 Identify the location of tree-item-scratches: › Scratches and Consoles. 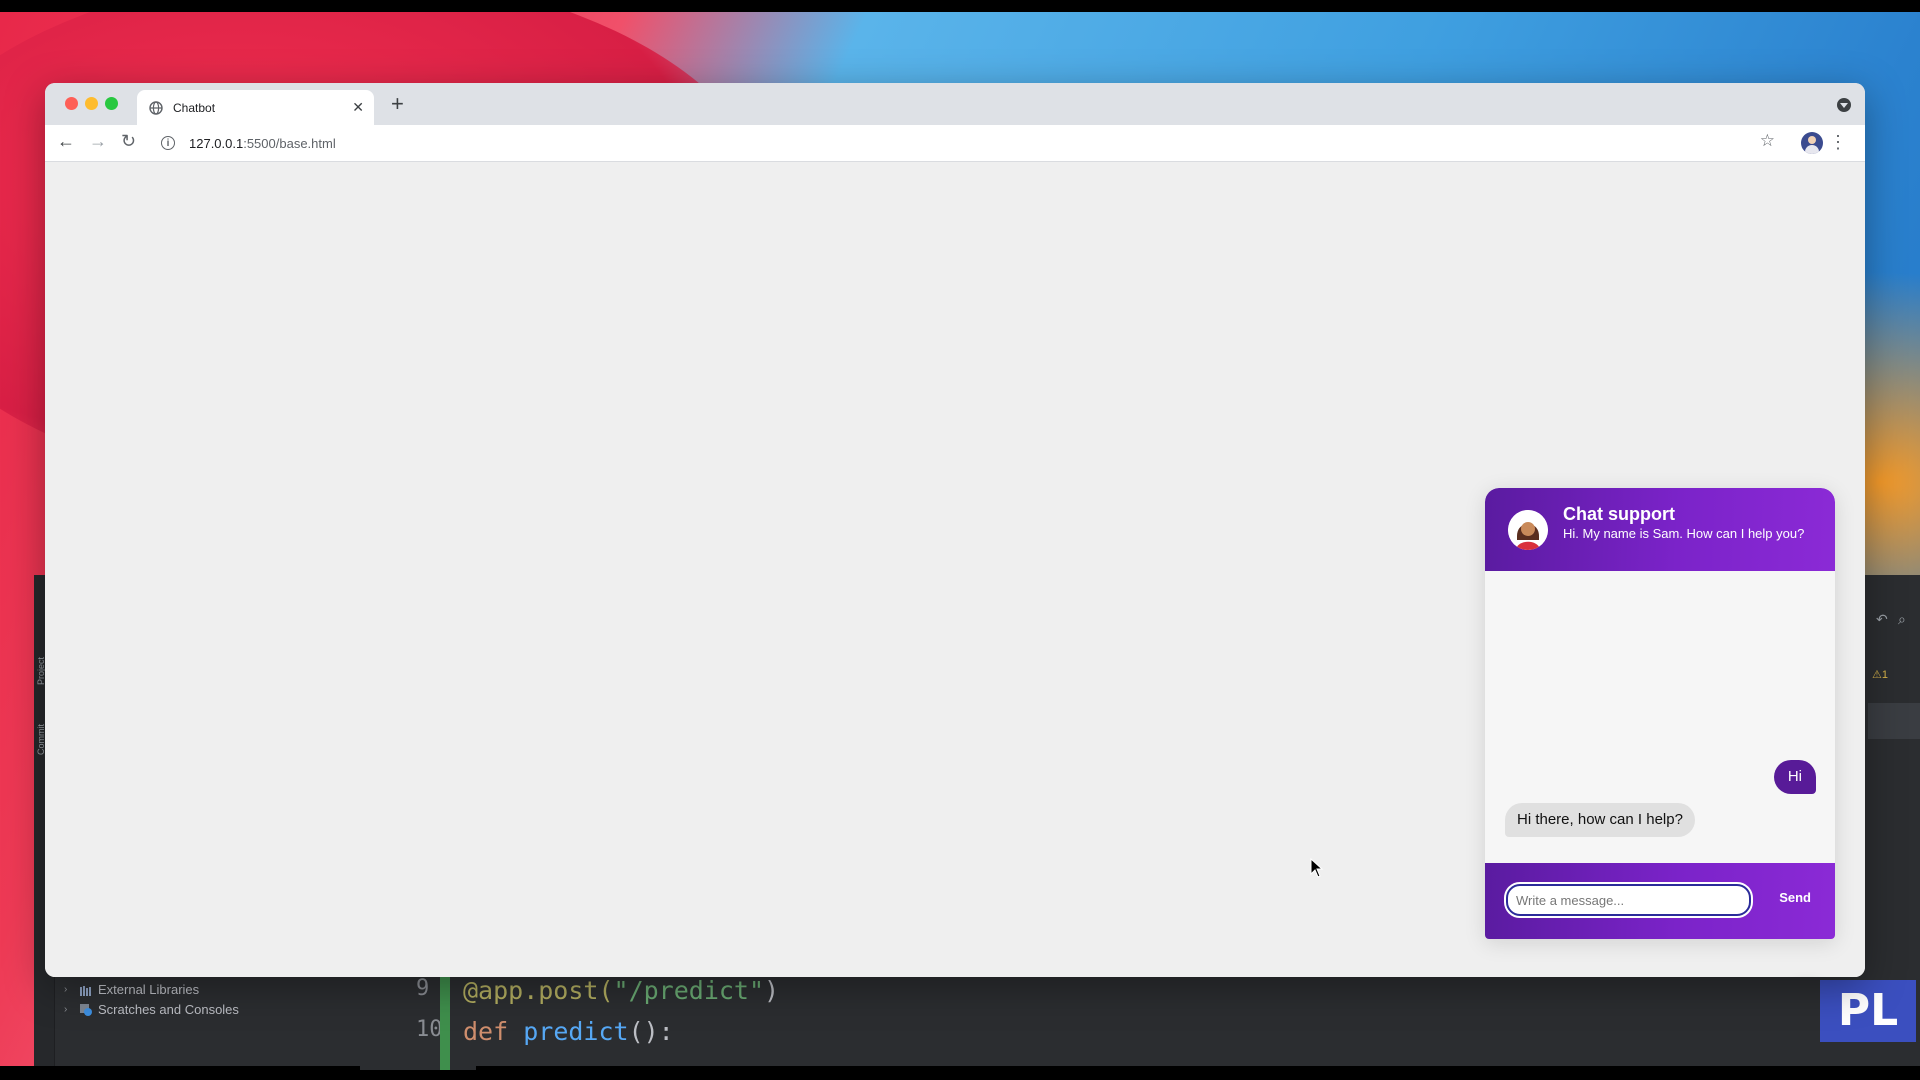
(224, 1009).